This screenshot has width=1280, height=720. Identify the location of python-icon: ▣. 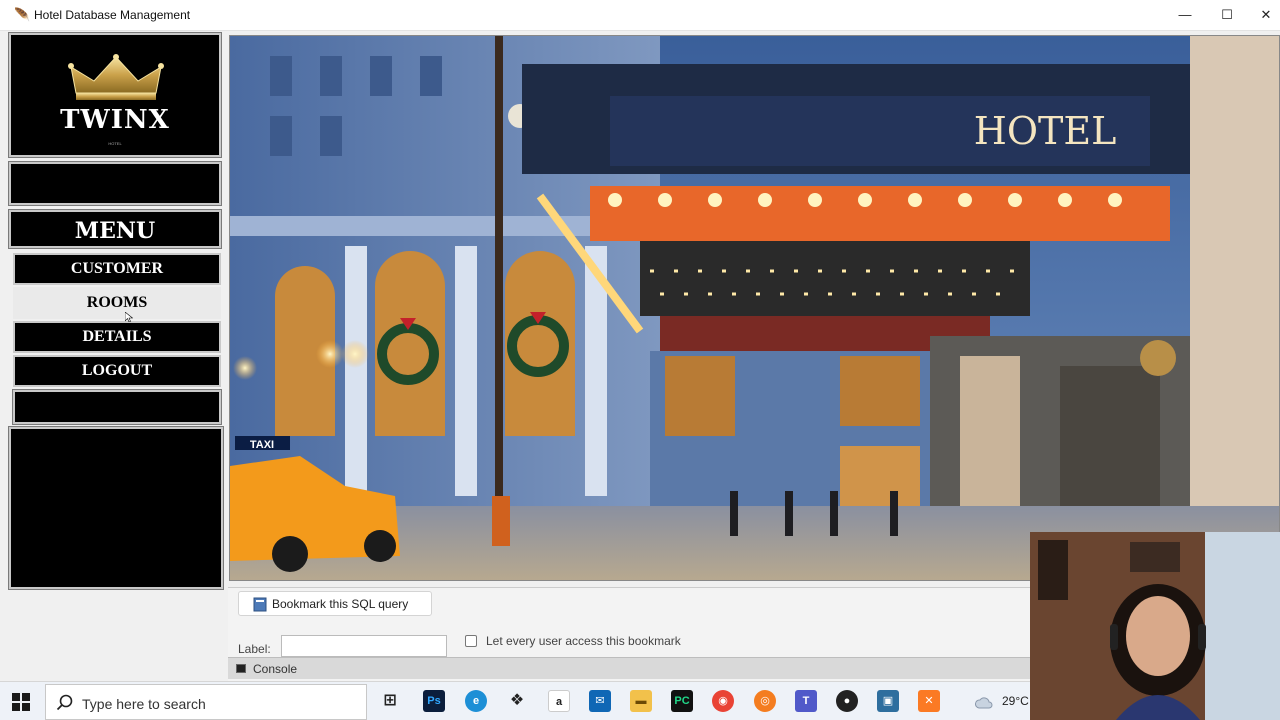
(888, 701).